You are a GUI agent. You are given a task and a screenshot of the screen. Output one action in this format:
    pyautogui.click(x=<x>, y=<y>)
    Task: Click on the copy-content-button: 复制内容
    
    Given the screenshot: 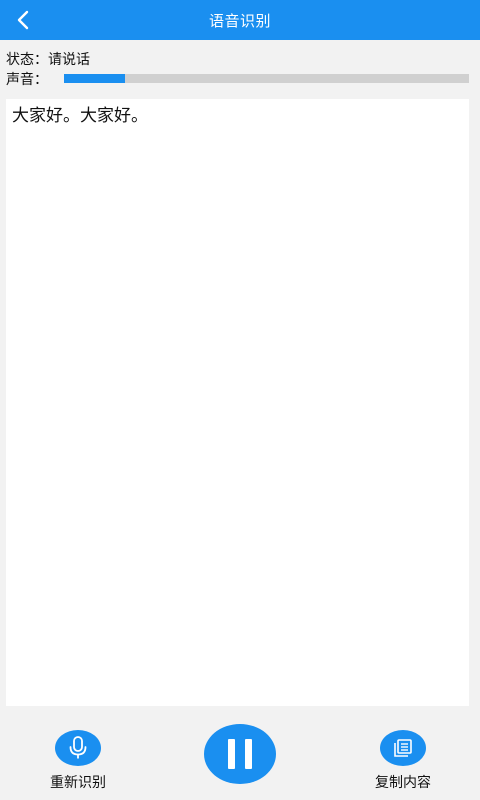 What is the action you would take?
    pyautogui.click(x=403, y=761)
    